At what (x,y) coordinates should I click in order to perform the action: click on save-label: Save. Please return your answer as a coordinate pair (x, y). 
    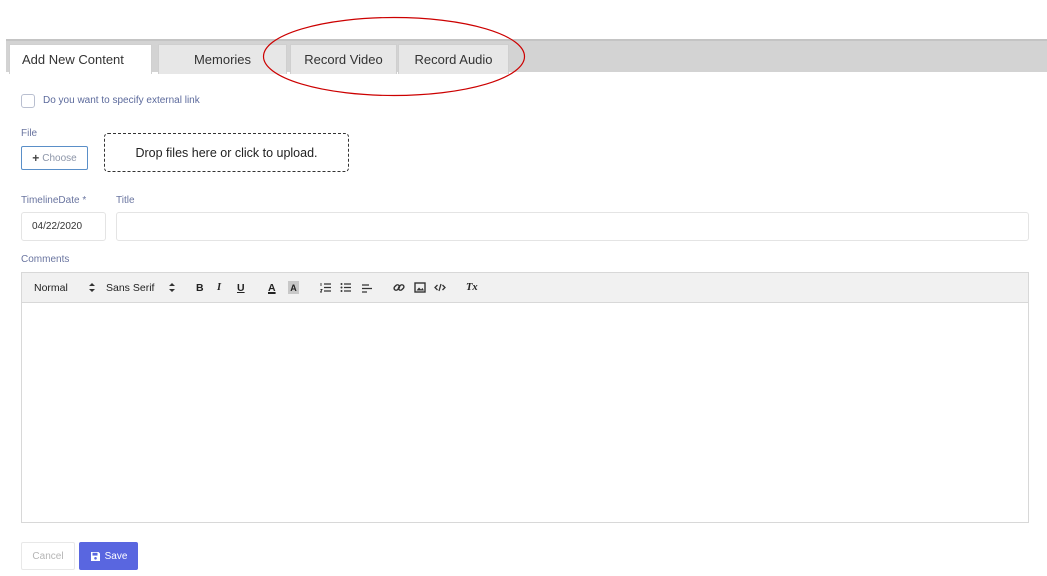
    Looking at the image, I should click on (116, 556).